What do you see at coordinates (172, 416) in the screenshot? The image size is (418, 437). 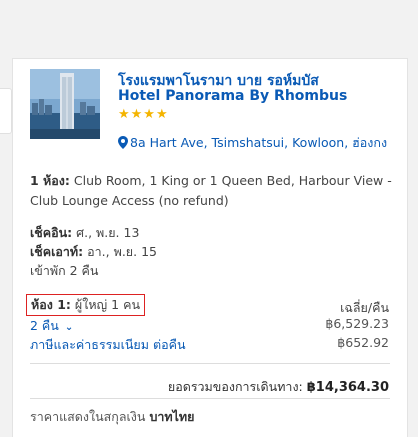 I see `currency-name: บาทไทย` at bounding box center [172, 416].